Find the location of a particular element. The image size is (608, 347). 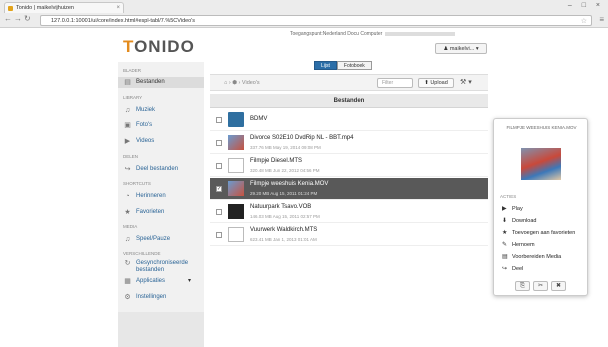

play-icon: ▶ is located at coordinates (504, 209).